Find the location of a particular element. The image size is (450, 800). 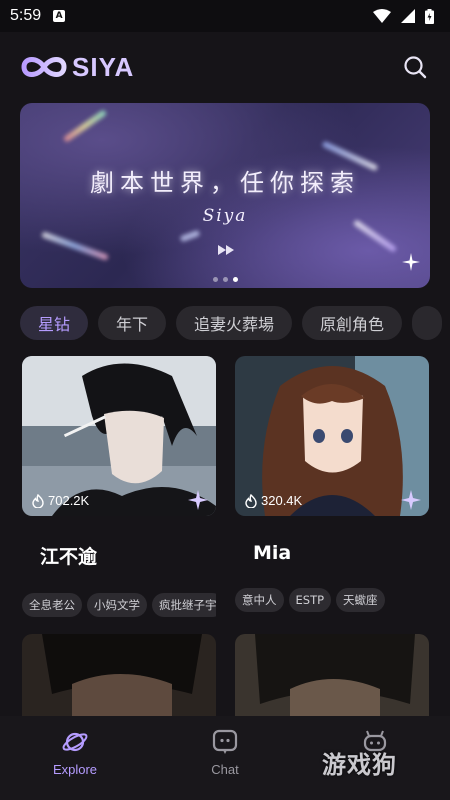

watermark-text: 游戏狗 is located at coordinates (359, 764).